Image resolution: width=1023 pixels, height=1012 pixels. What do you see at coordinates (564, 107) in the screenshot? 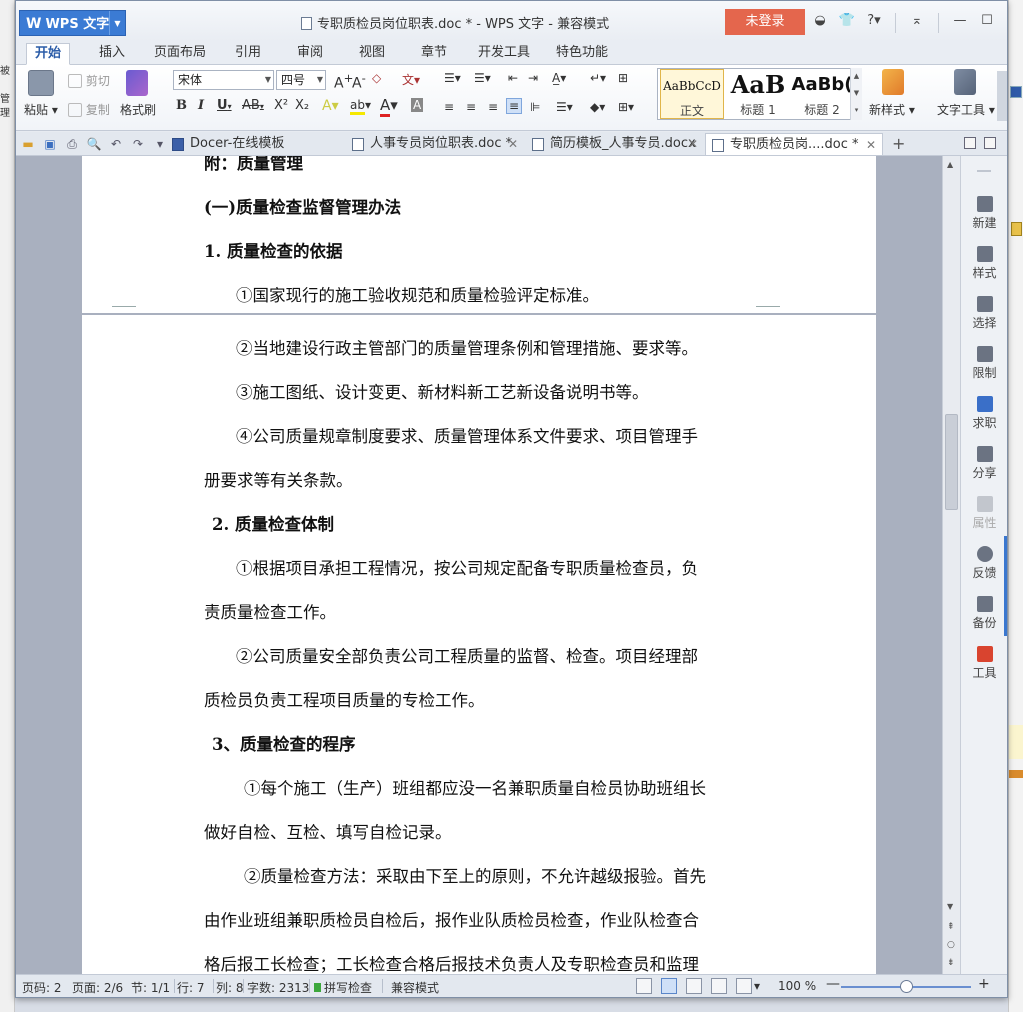
I see `line-spacing-icon: ☰▾` at bounding box center [564, 107].